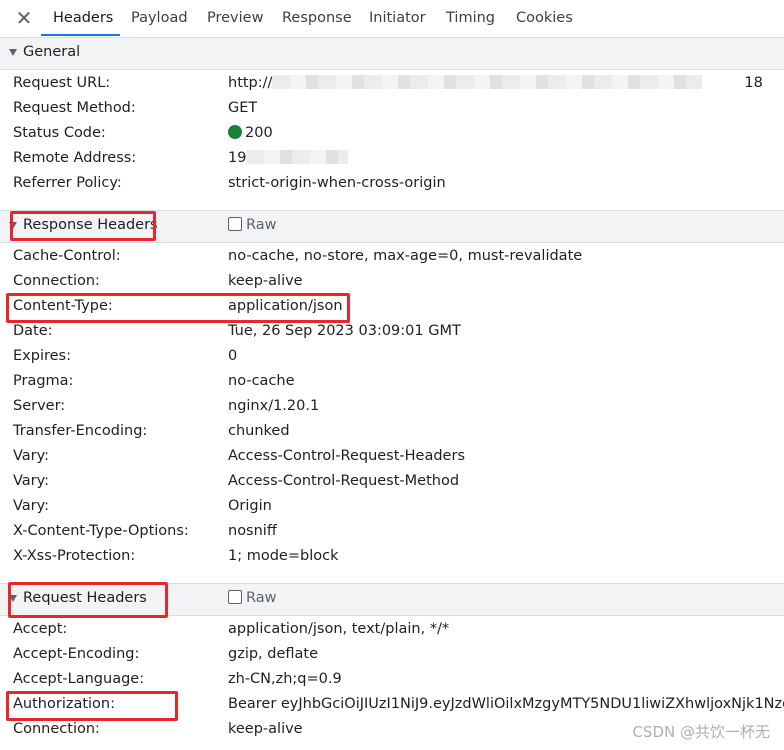  I want to click on header-key: Expires:, so click(42, 356).